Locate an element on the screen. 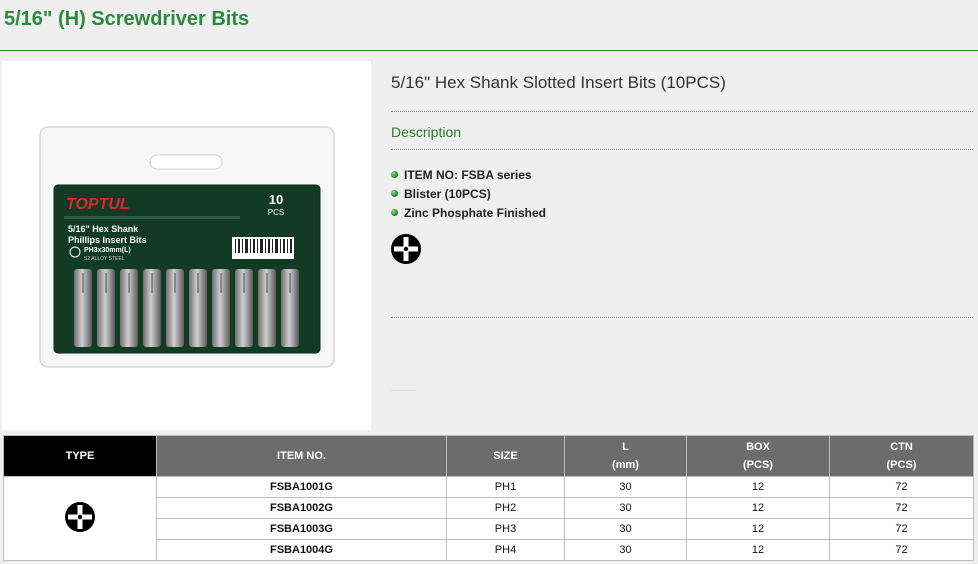 The width and height of the screenshot is (978, 564). page-title: 5/16" (H) Screwdriver Bits is located at coordinates (127, 19).